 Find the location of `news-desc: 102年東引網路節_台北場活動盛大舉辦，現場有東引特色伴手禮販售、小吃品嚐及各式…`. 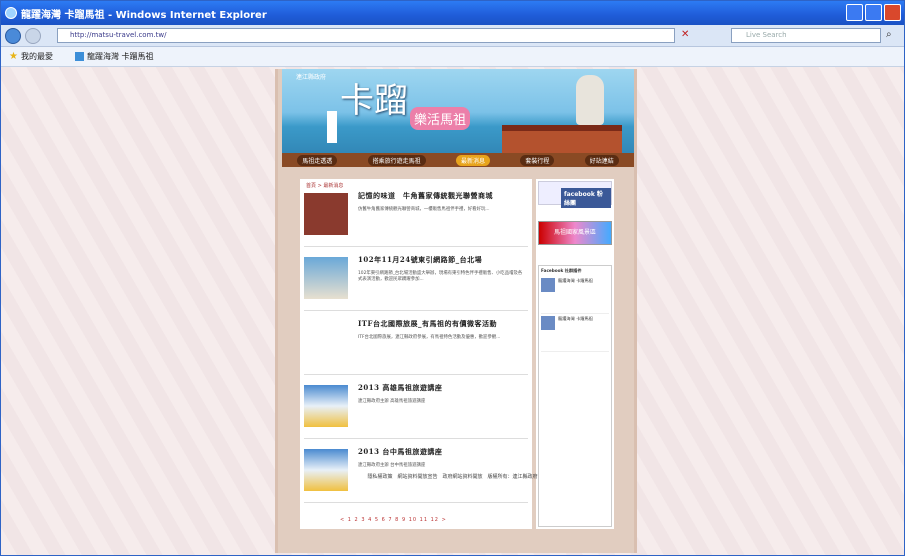

news-desc: 102年東引網路節_台北場活動盛大舉辦，現場有東引特色伴手禮販售、小吃品嚐及各式… is located at coordinates (440, 276).